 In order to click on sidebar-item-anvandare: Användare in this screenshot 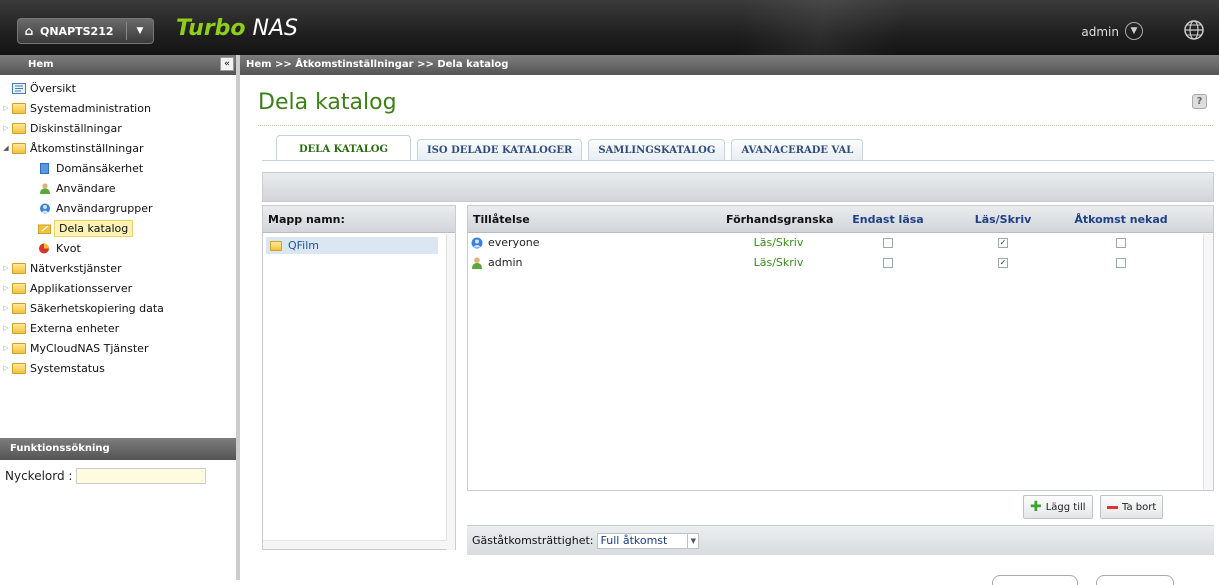, I will do `click(118, 188)`.